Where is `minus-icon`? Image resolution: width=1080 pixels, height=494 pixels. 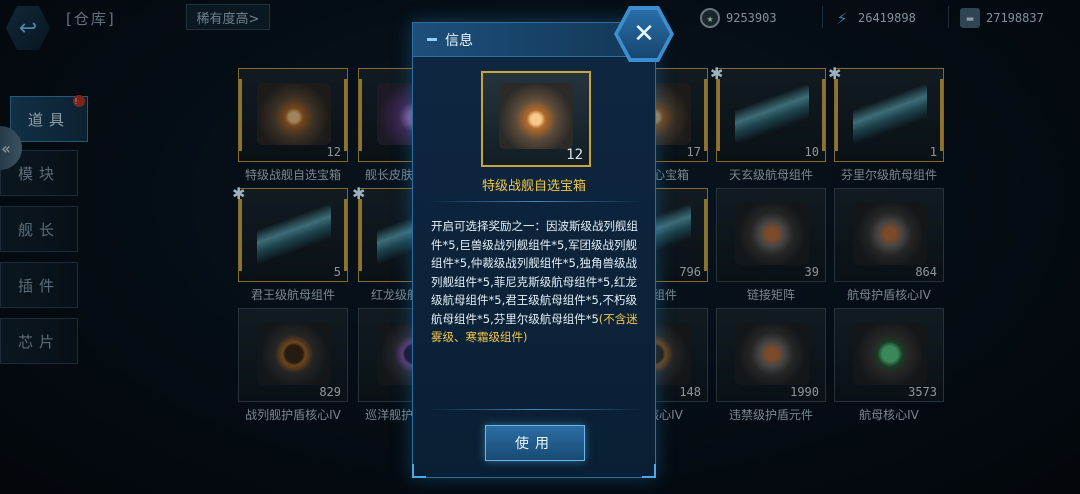
minus-icon is located at coordinates (432, 39).